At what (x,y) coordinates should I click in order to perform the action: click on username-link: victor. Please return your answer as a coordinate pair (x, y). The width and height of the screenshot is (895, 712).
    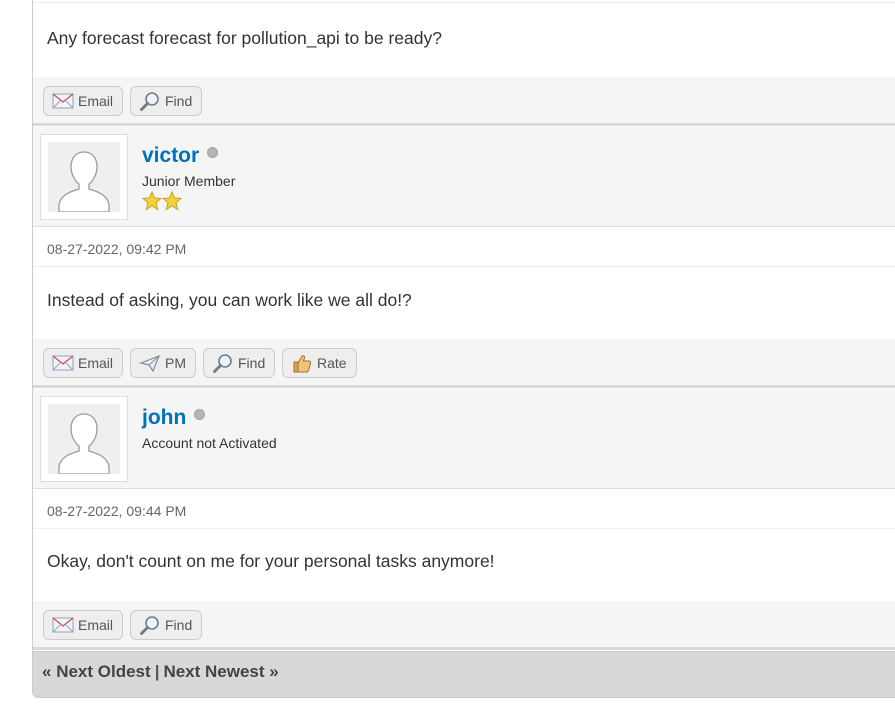
    Looking at the image, I should click on (180, 156).